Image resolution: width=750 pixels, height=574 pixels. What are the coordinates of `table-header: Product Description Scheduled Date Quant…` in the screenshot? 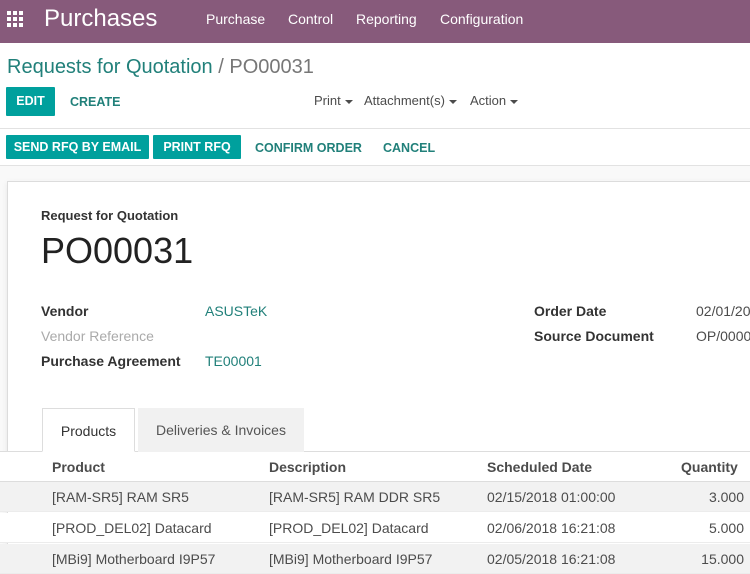 It's located at (375, 467).